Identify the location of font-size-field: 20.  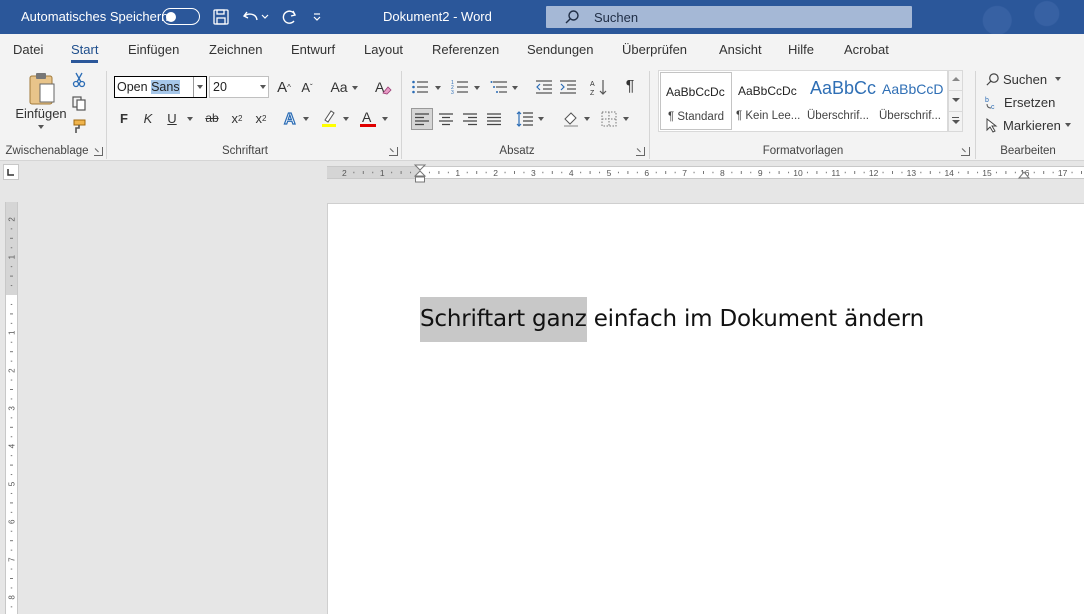
(239, 87).